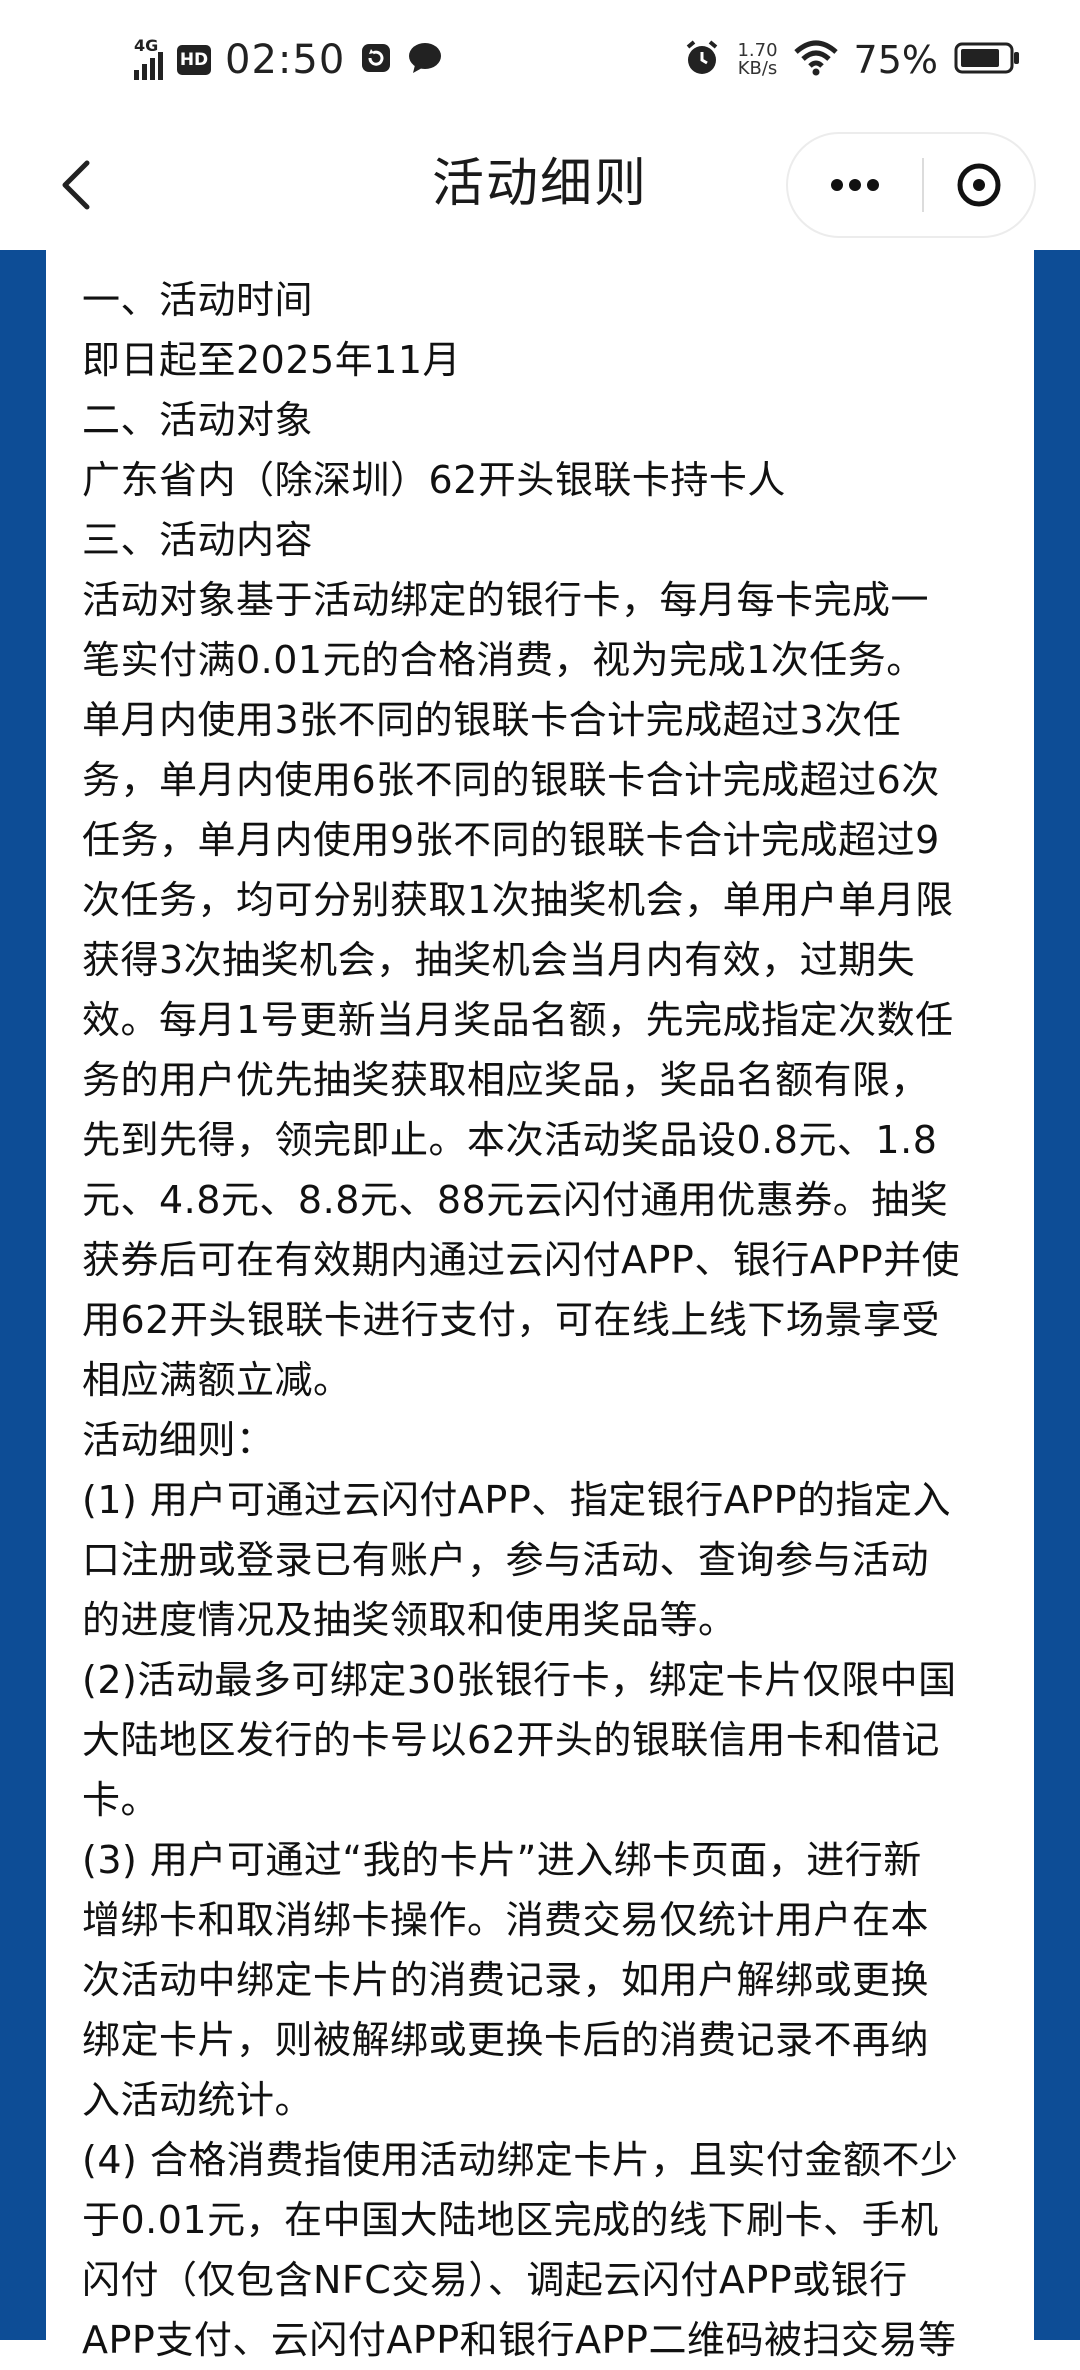 This screenshot has width=1080, height=2370. I want to click on rules-line: 增绑卡和取消绑卡操作。消费交易仅统计用户在本, so click(506, 1920).